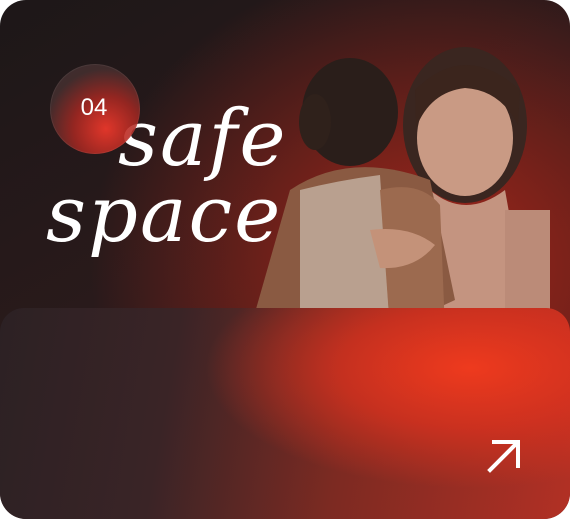  I want to click on step-number-badge: 04, so click(95, 109).